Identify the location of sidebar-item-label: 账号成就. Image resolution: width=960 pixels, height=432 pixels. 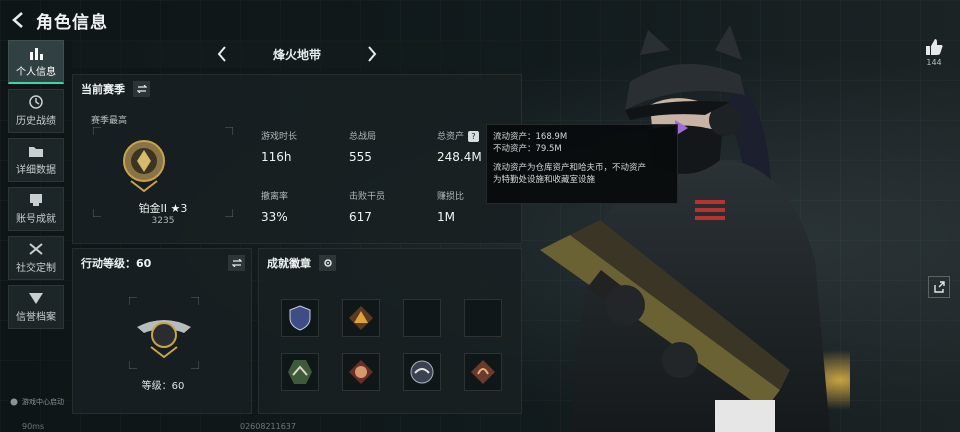
(36, 219).